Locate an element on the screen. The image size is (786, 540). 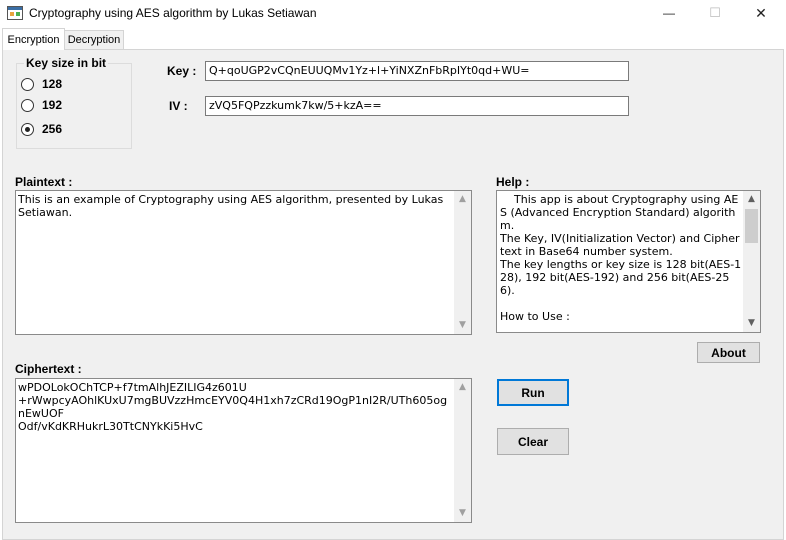
plaintext-scrollbar: ▲ ▼ is located at coordinates (462, 262).